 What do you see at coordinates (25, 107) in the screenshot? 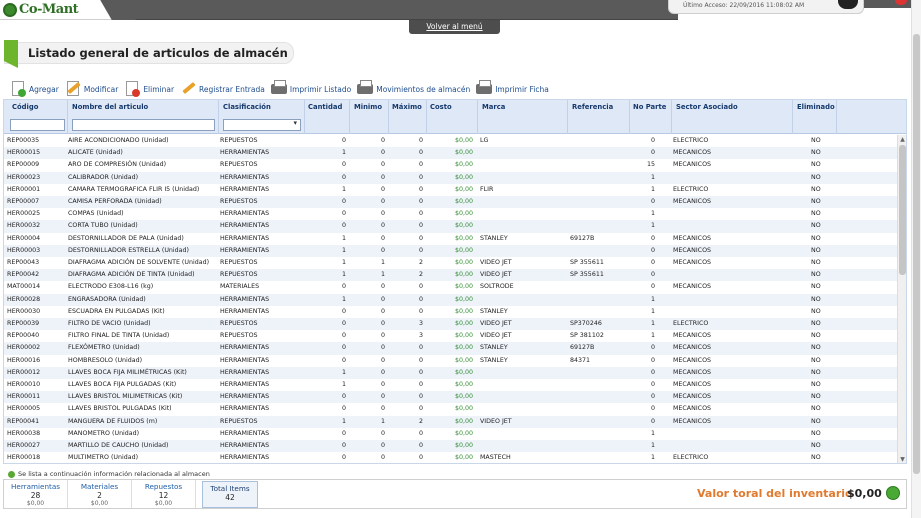
I see `col-header-code: Código` at bounding box center [25, 107].